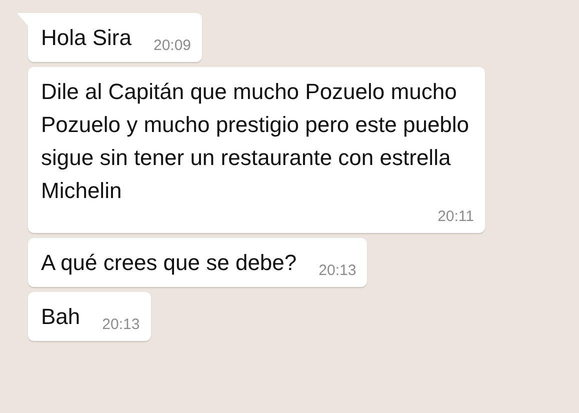 This screenshot has width=579, height=413. What do you see at coordinates (169, 263) in the screenshot?
I see `message-text: A qué crees que se debe?` at bounding box center [169, 263].